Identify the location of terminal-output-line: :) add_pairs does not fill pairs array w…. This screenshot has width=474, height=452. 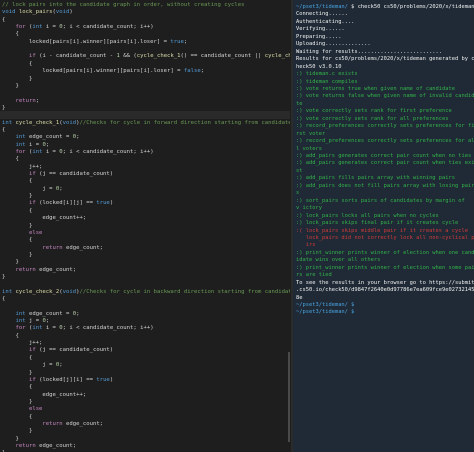
(385, 185).